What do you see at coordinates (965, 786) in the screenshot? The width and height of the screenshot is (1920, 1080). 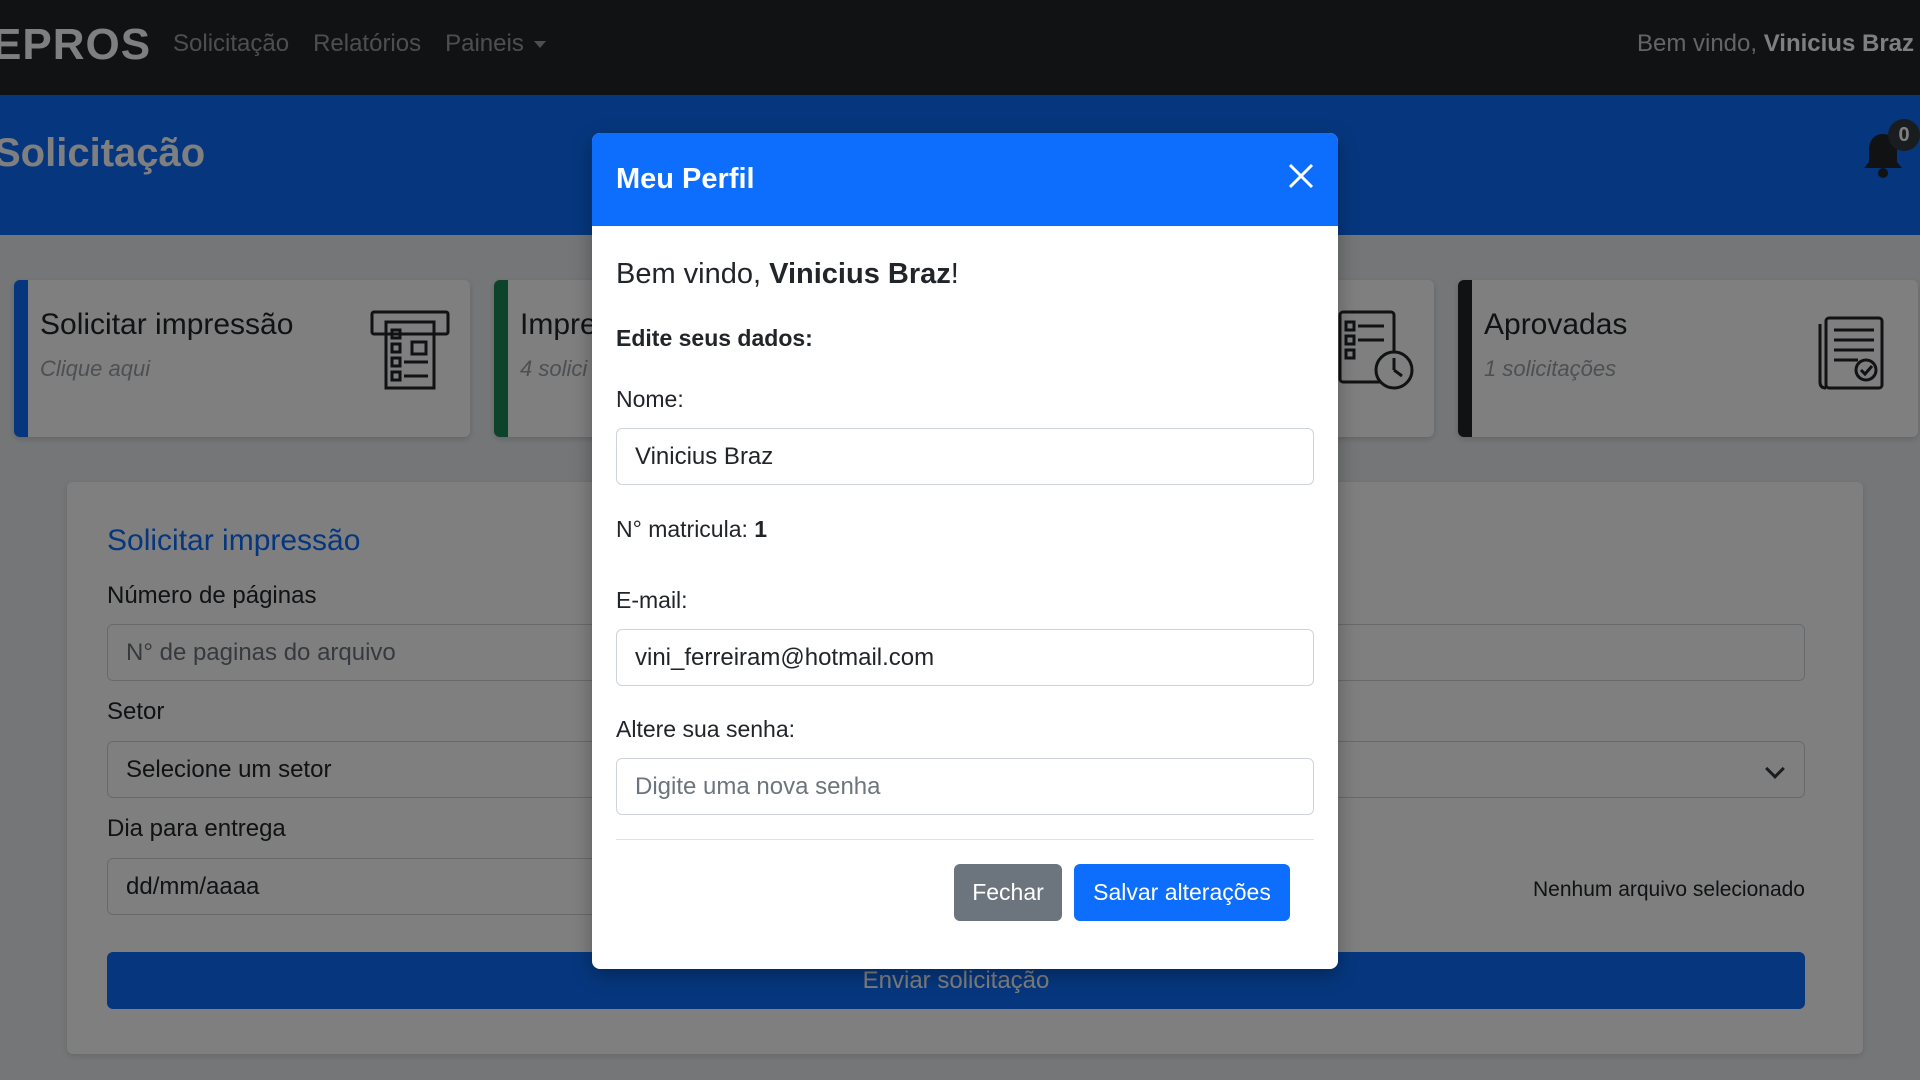 I see `password-input: Digite uma nova senha` at bounding box center [965, 786].